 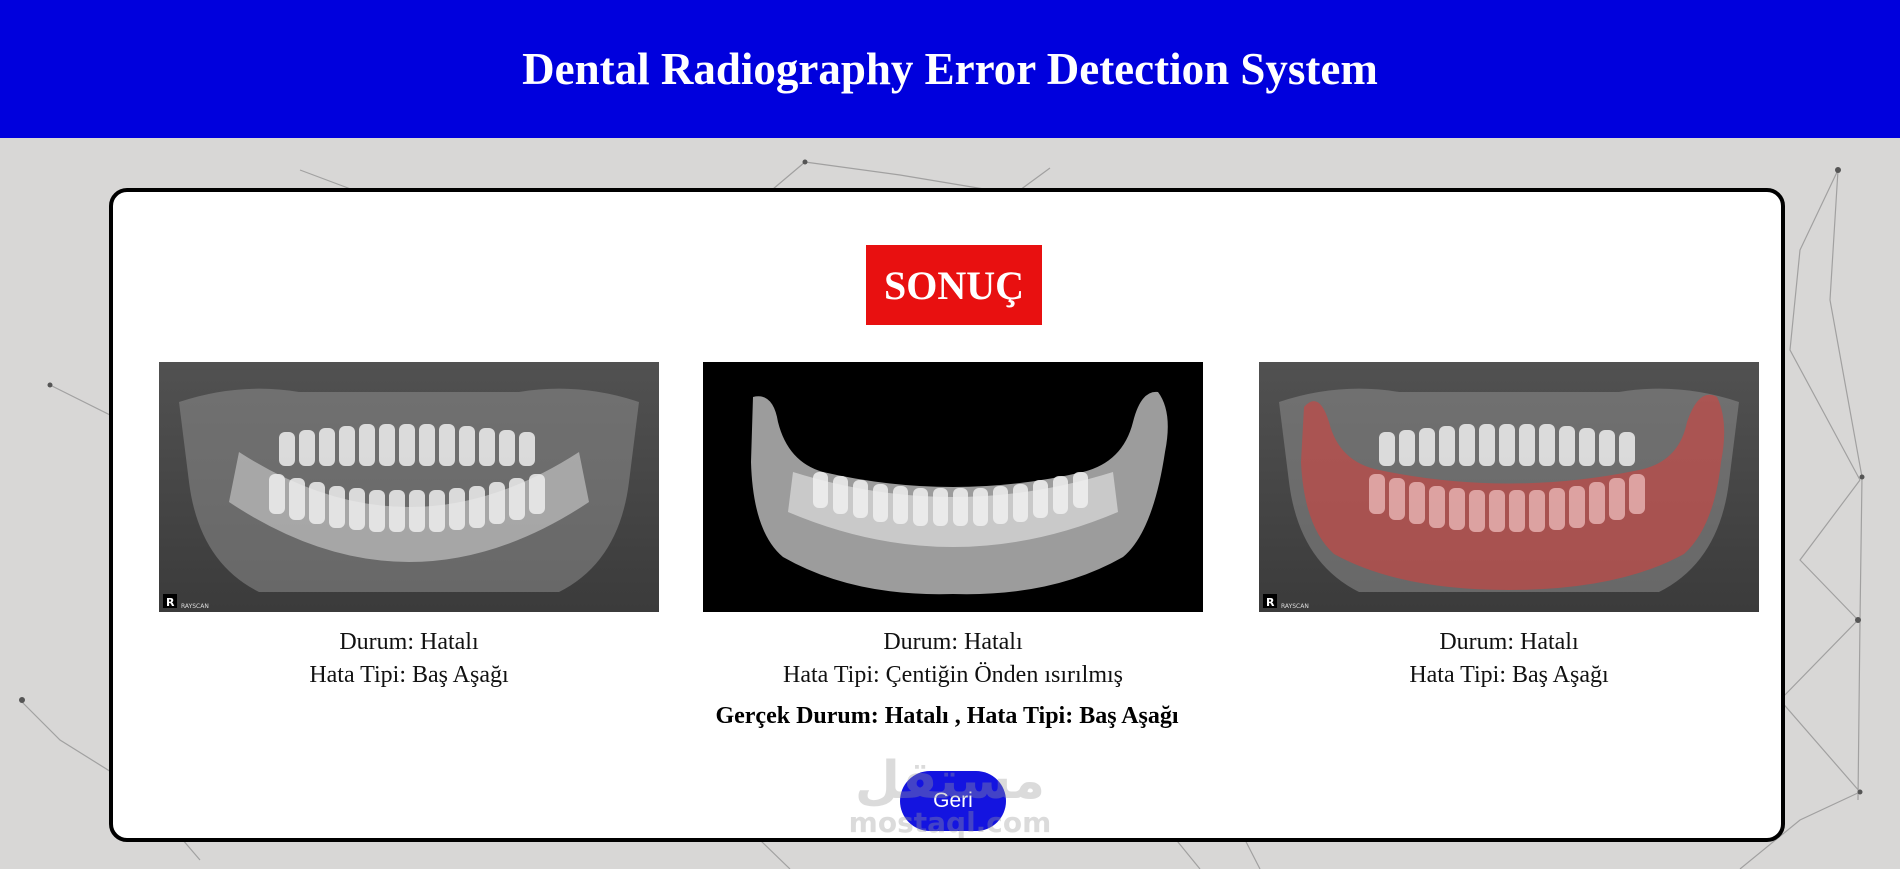 I want to click on back-button: Geri, so click(x=953, y=801).